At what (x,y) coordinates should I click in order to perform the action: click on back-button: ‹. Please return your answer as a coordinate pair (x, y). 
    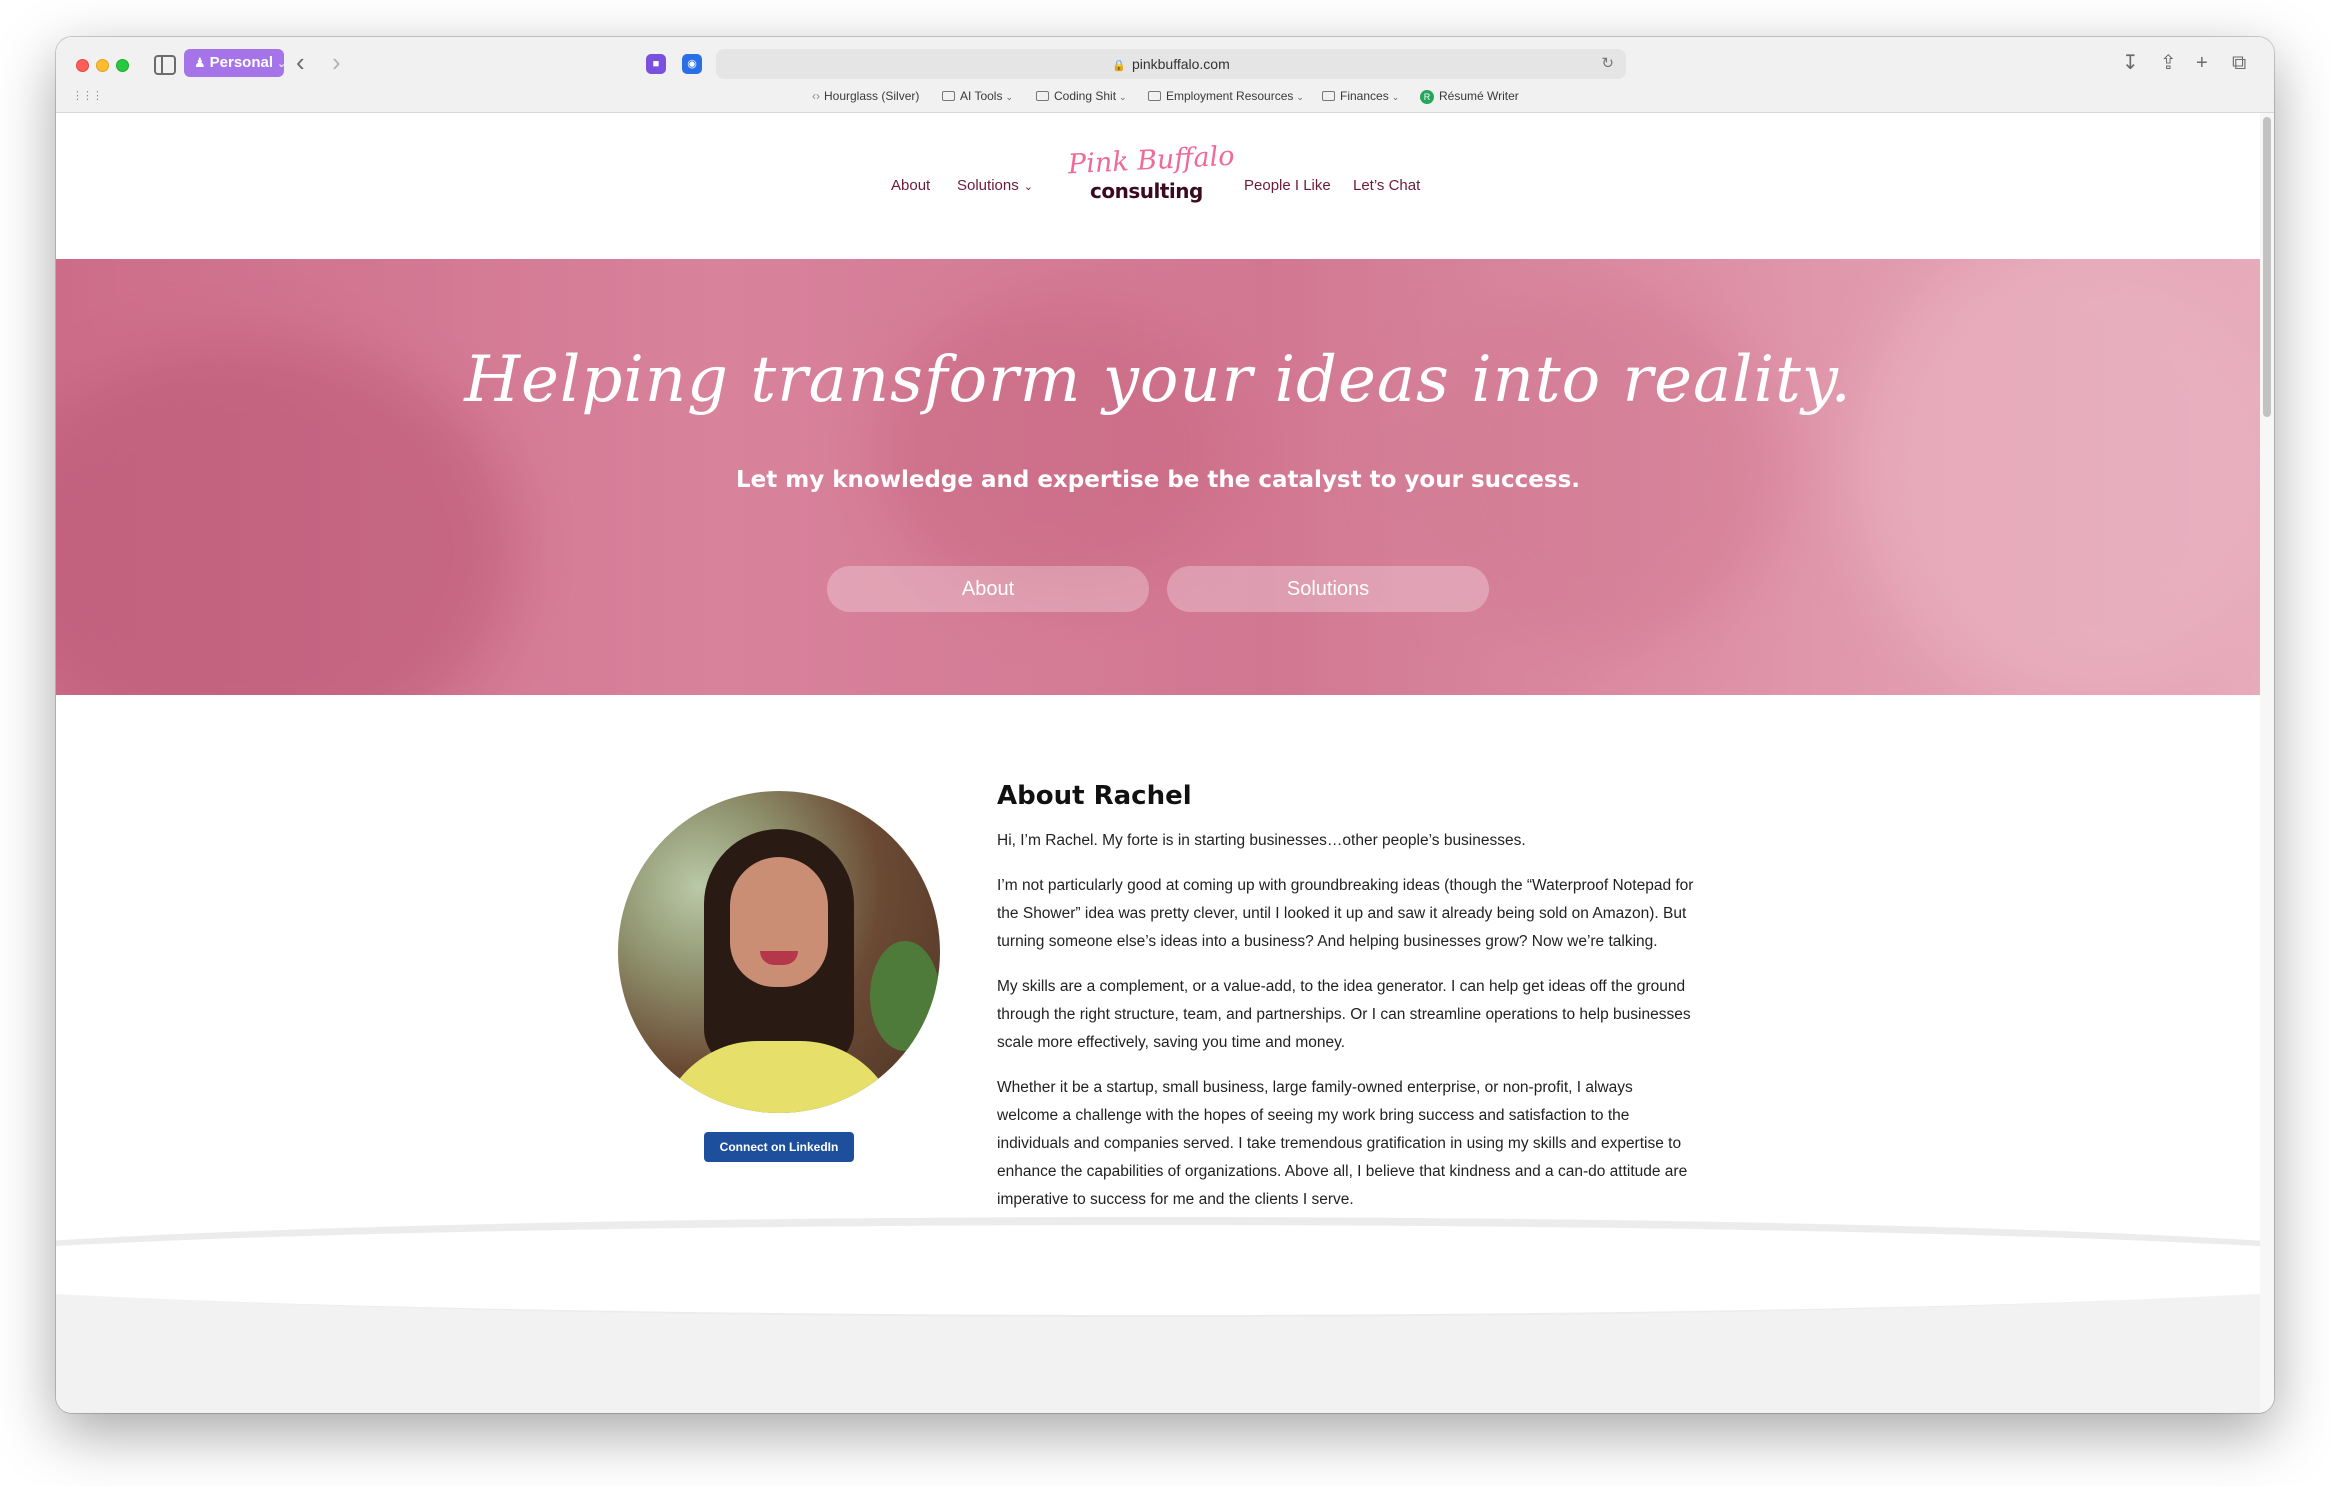
    Looking at the image, I should click on (300, 62).